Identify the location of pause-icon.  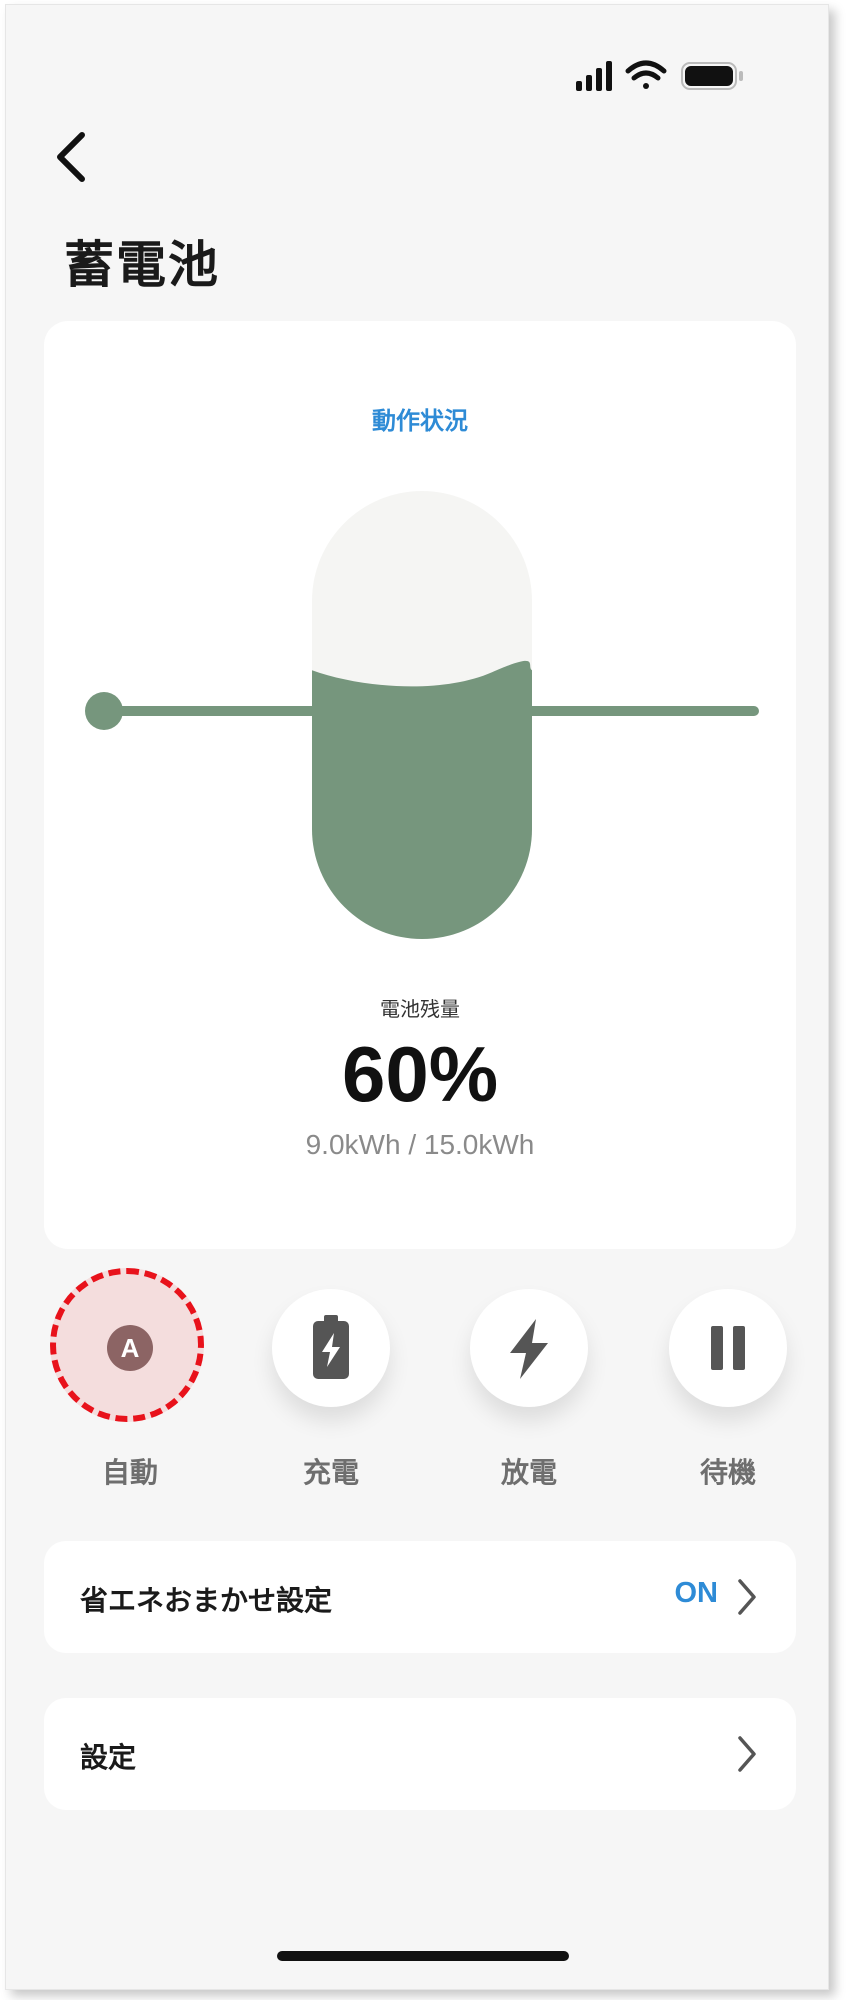
(728, 1348).